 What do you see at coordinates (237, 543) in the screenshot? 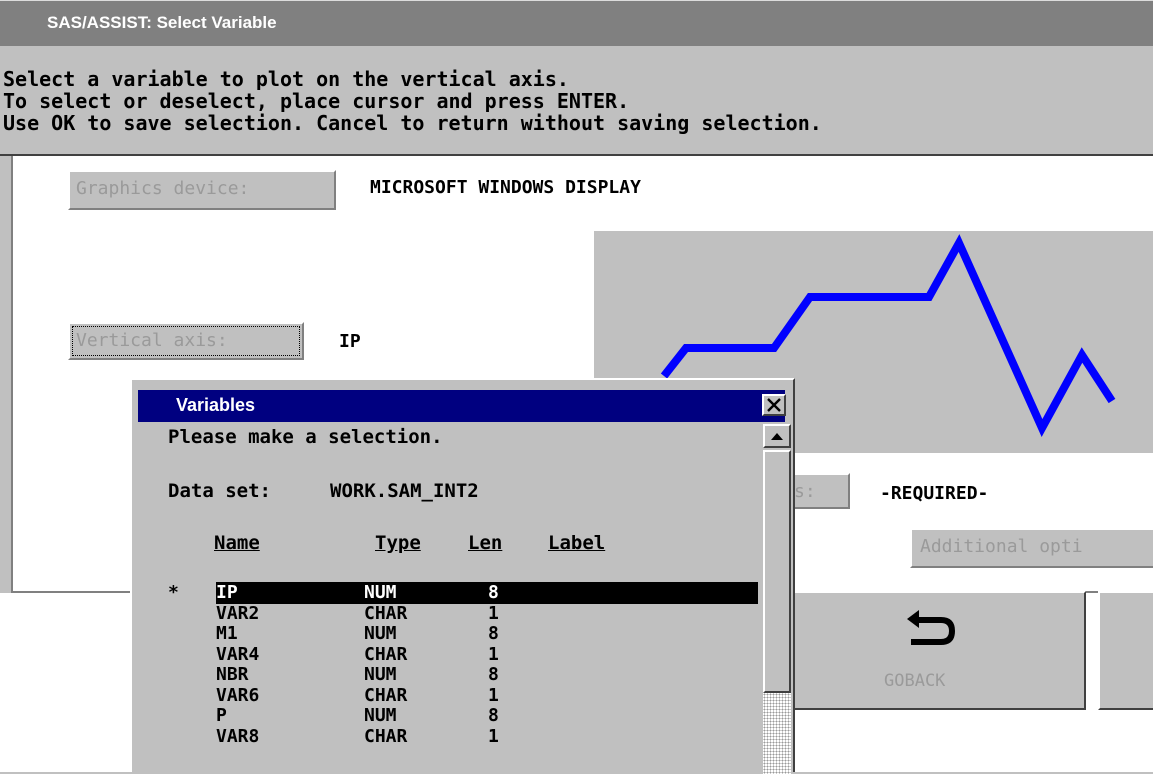
I see `column-header-name: Name` at bounding box center [237, 543].